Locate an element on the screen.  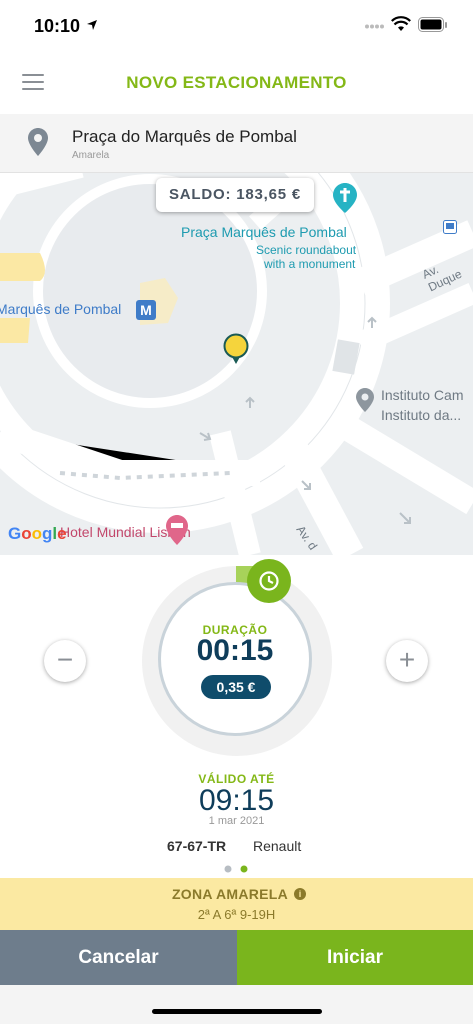
location-name: Praça do Marquês de Pombal is located at coordinates (184, 136).